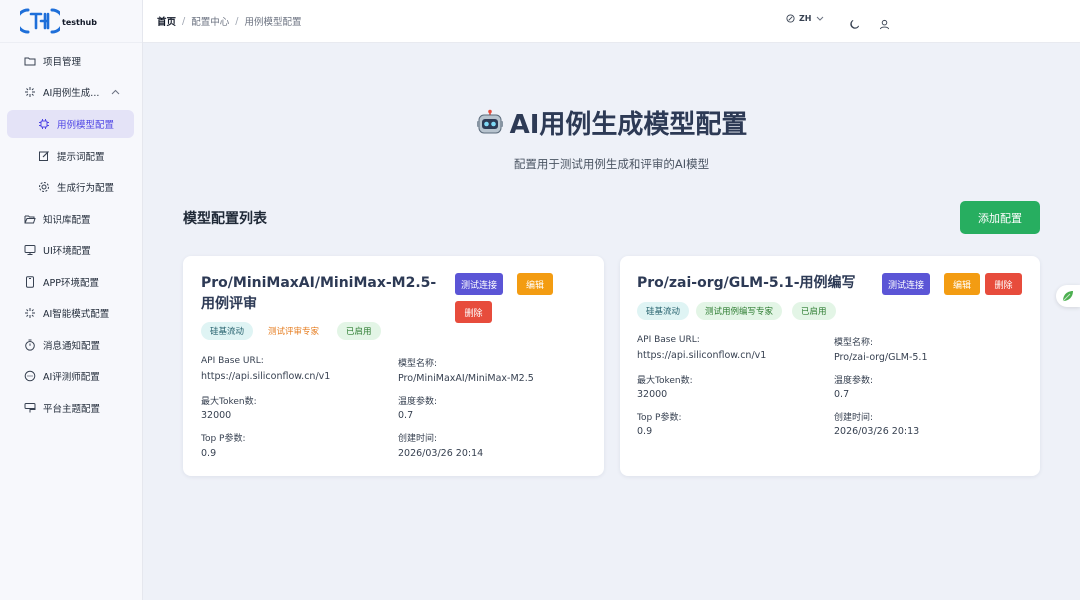 The width and height of the screenshot is (1080, 600). Describe the element at coordinates (225, 219) in the screenshot. I see `section-title: 模型配置列表` at that location.